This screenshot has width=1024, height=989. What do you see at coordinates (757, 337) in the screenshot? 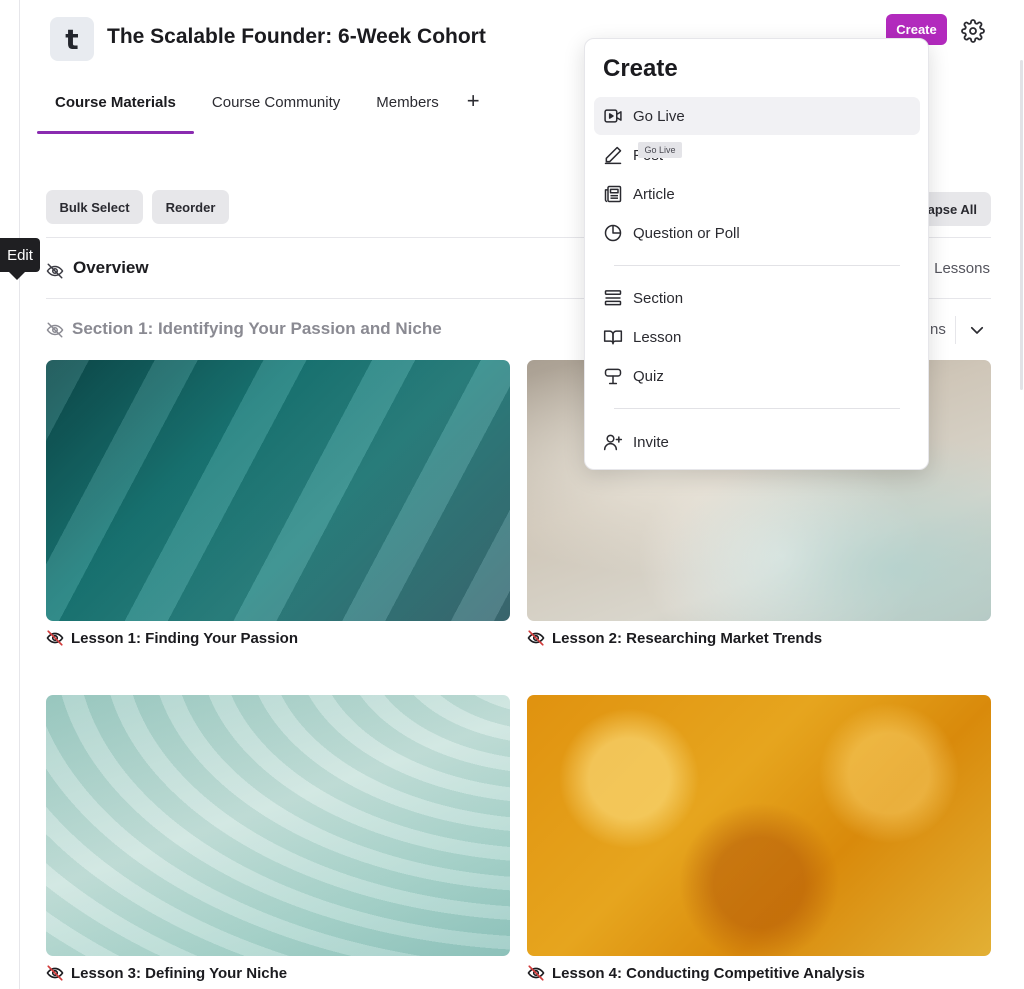
I see `menu-item-lesson: Lesson` at bounding box center [757, 337].